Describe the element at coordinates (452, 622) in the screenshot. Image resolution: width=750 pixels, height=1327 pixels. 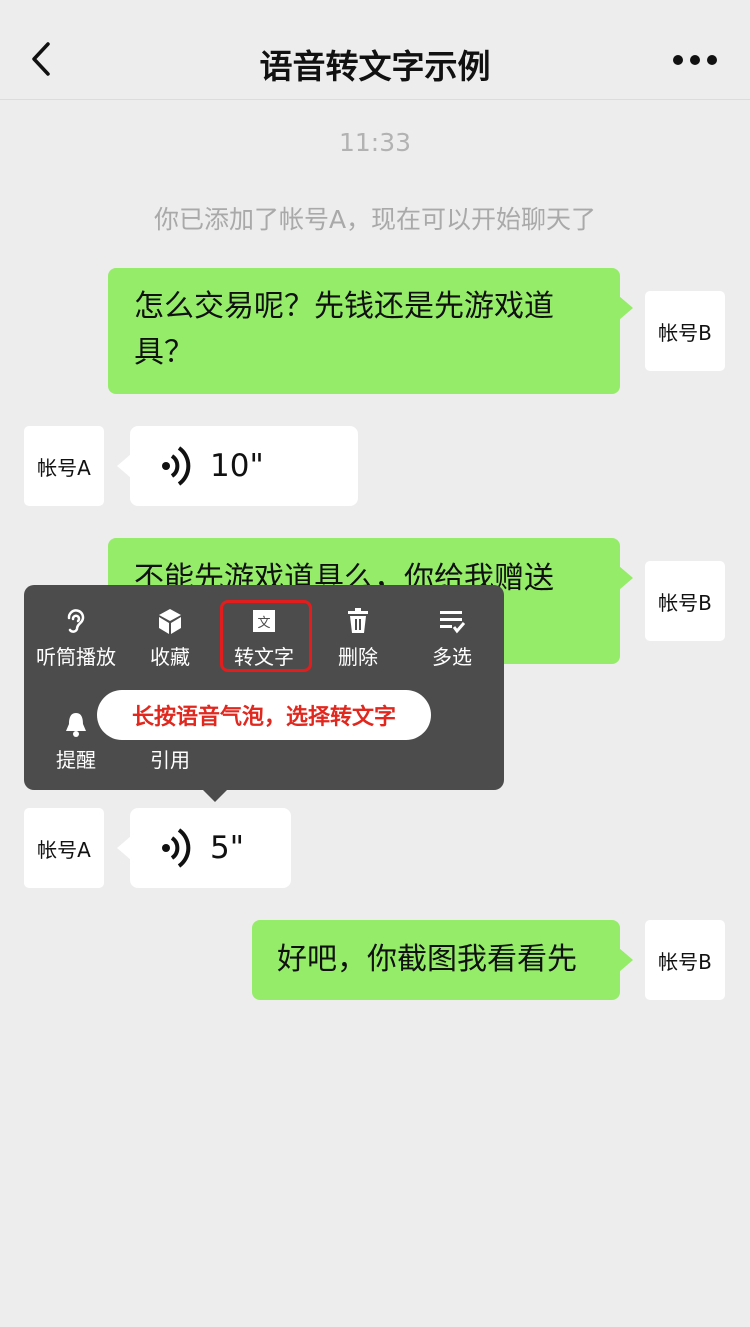
I see `list-check-icon` at that location.